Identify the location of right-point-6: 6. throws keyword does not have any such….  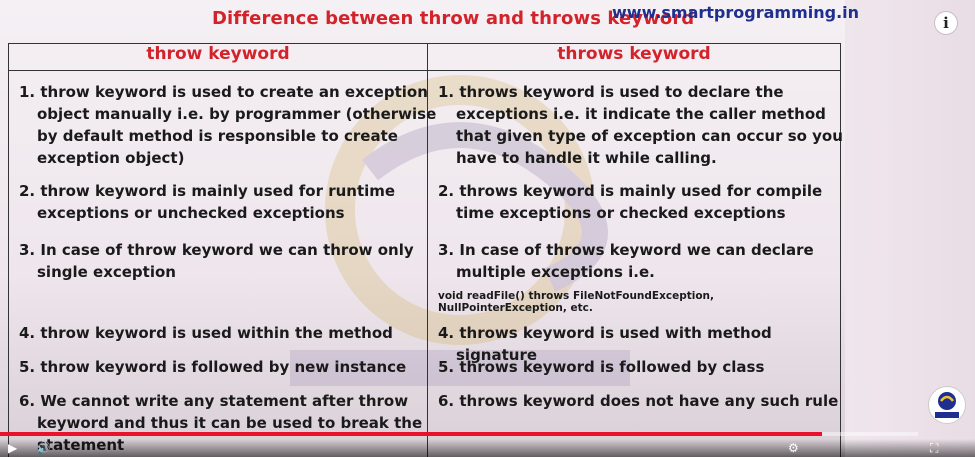
(638, 401).